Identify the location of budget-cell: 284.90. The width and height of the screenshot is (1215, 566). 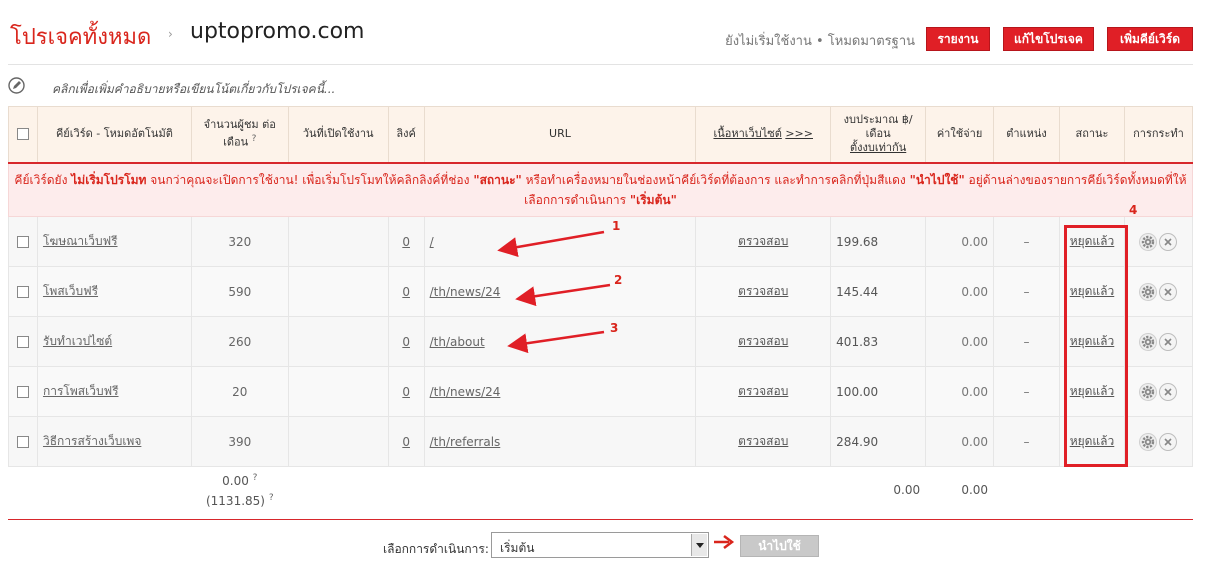
(878, 441).